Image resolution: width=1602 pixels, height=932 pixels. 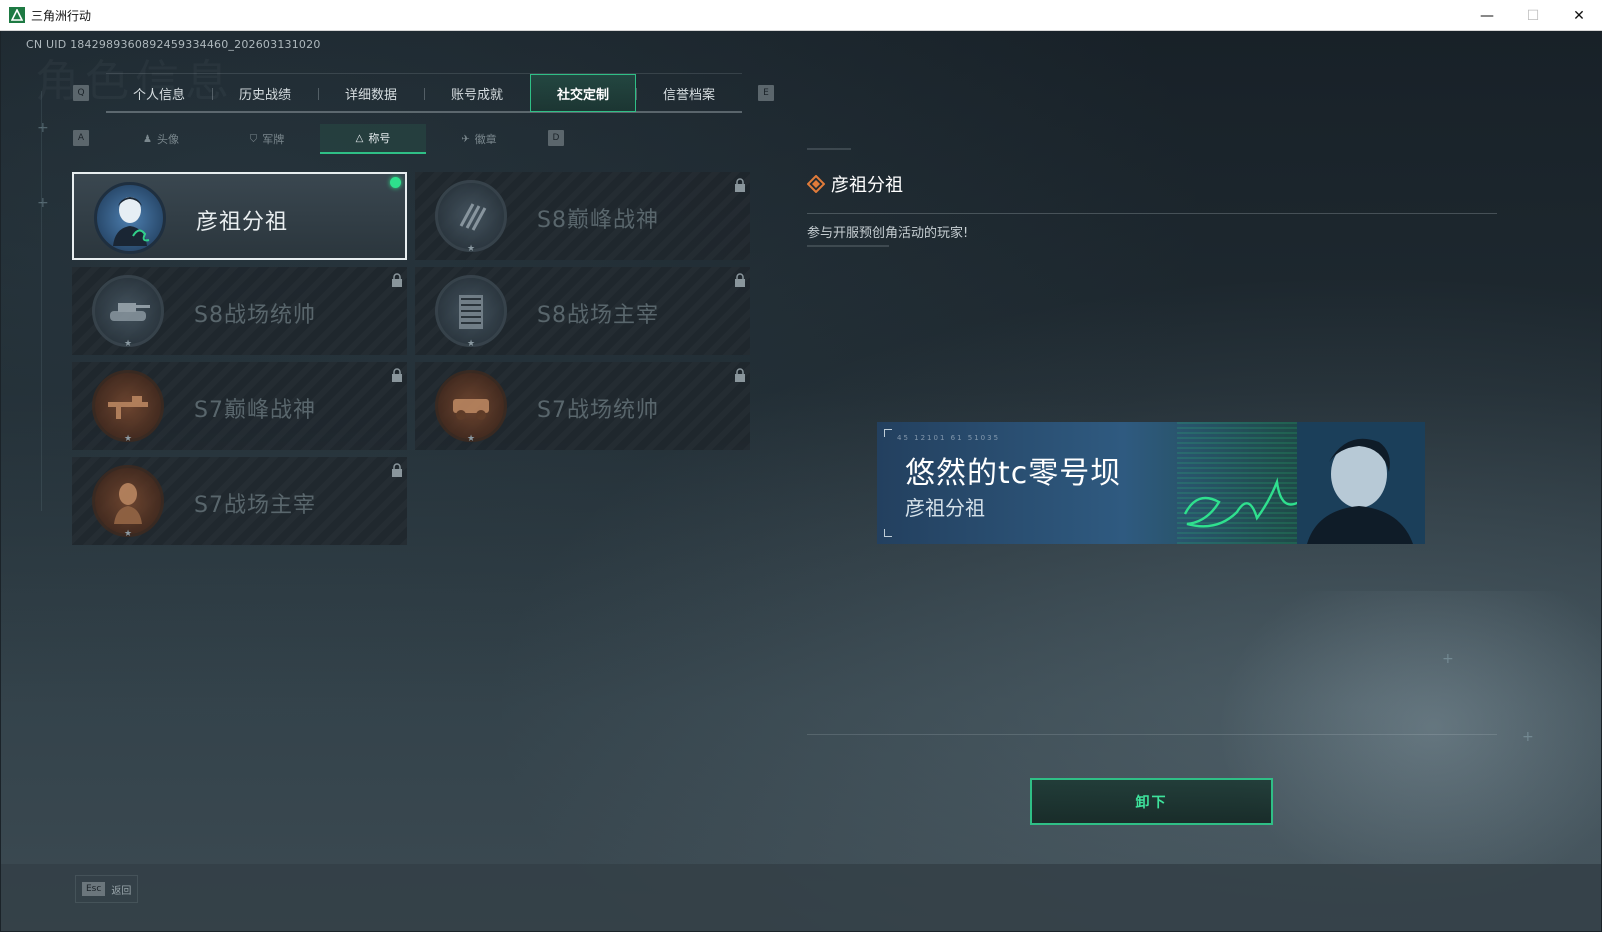 I want to click on subtab-avatar: ♟ 头像, so click(x=161, y=139).